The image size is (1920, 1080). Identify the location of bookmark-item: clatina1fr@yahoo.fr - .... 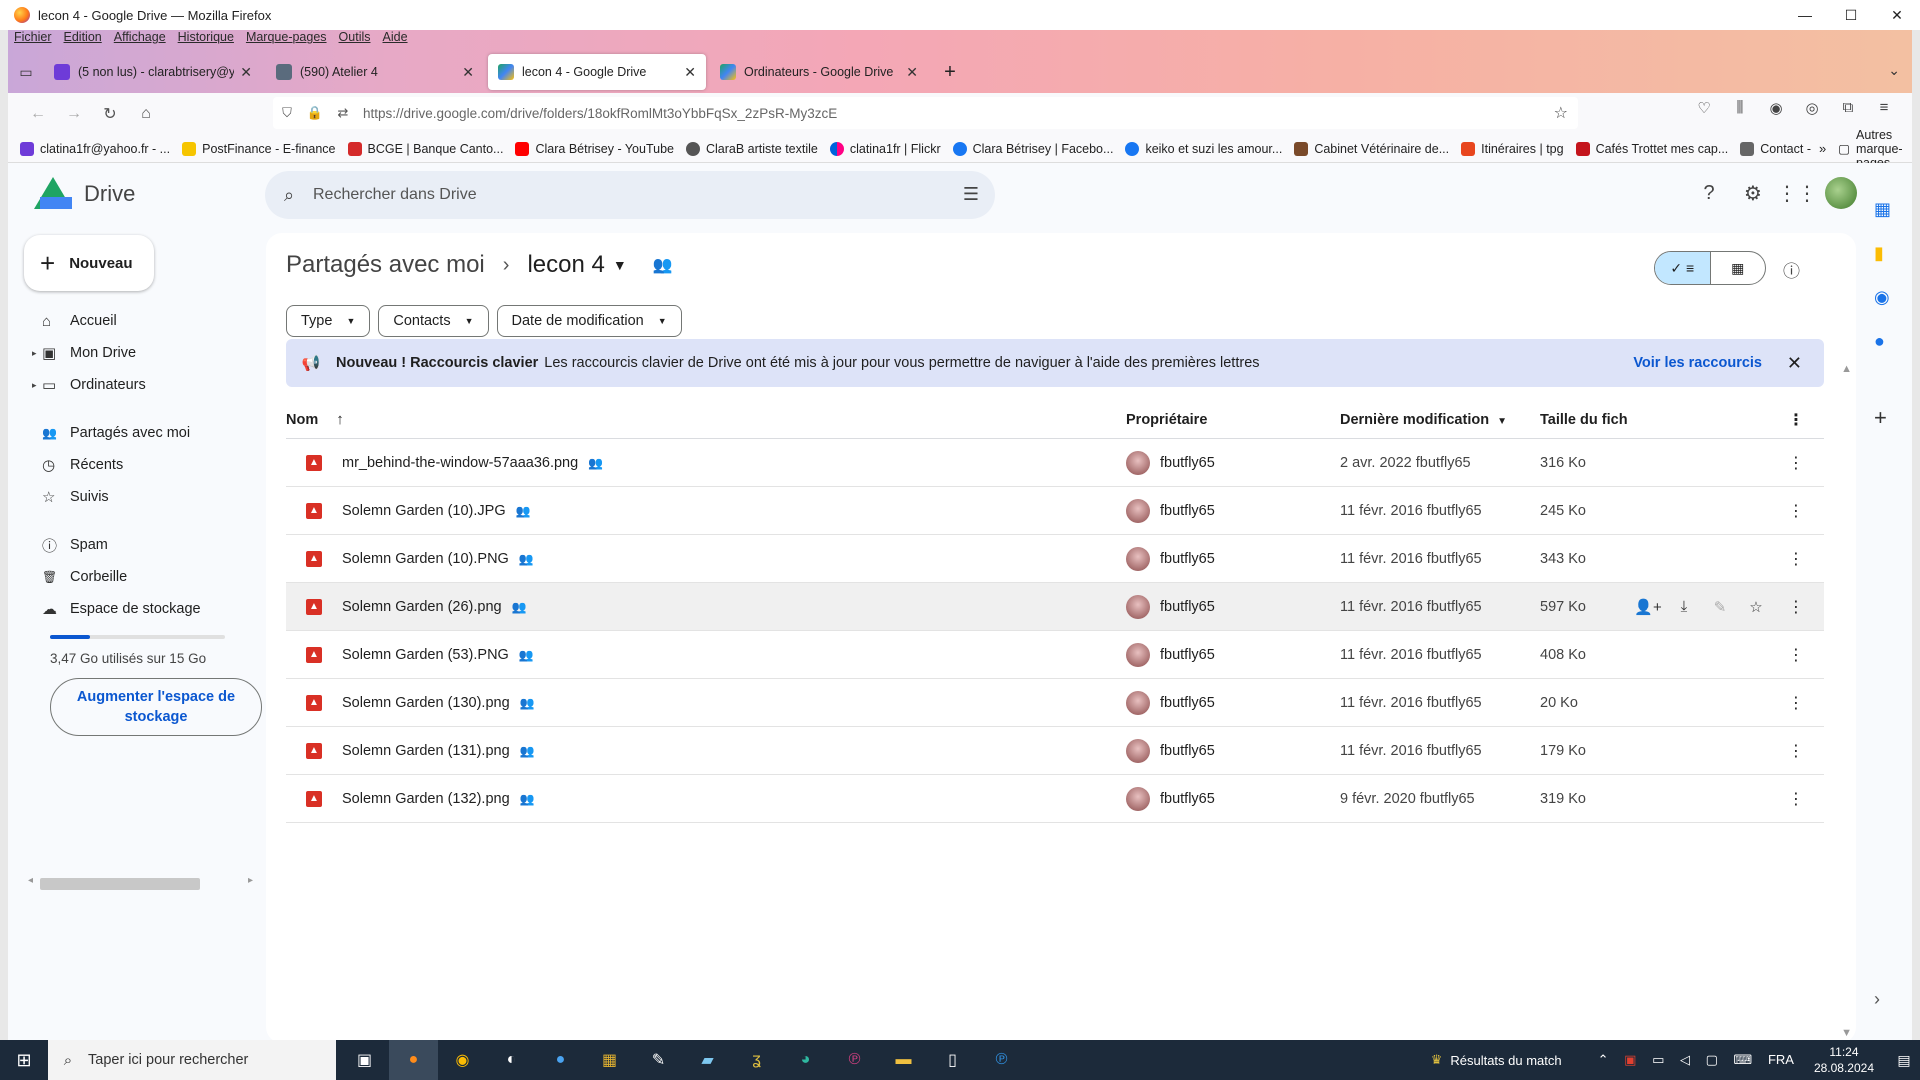
(95, 148).